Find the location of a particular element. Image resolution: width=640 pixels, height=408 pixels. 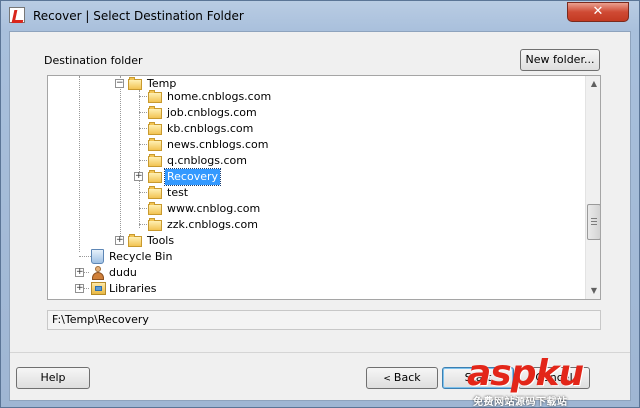

app-icon is located at coordinates (17, 15).